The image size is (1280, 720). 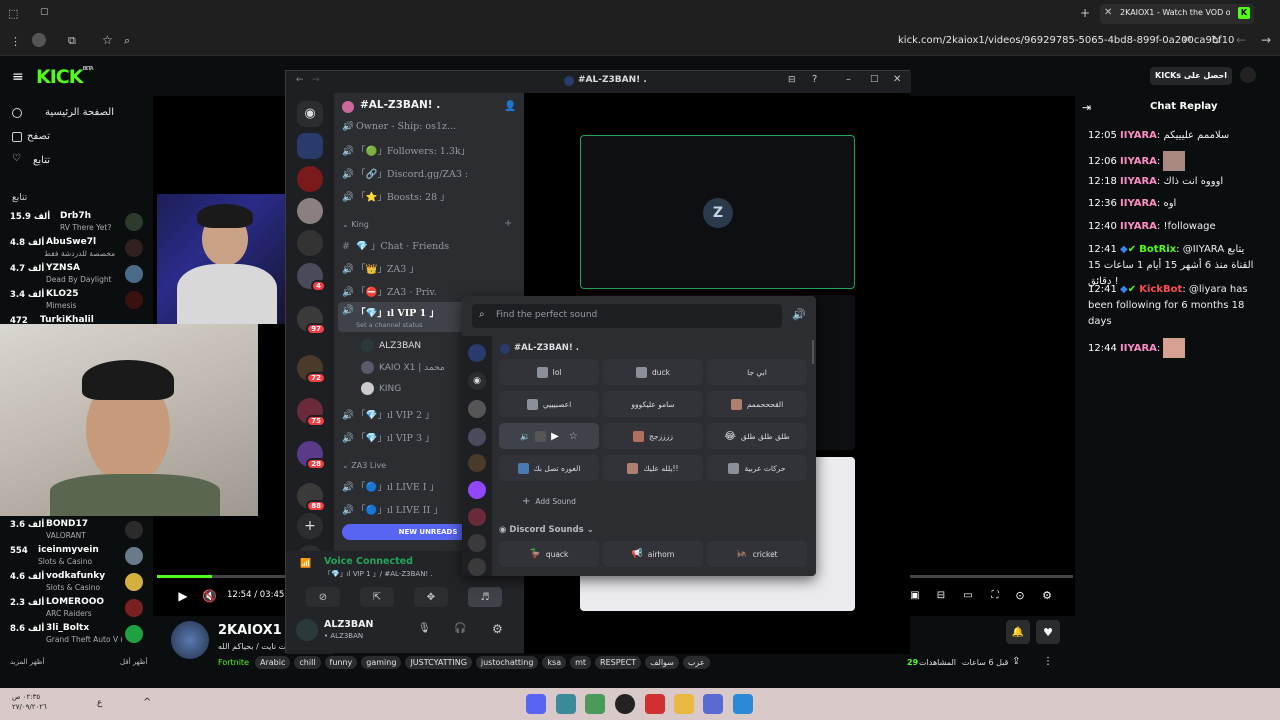 What do you see at coordinates (341, 662) in the screenshot?
I see `tag: funny` at bounding box center [341, 662].